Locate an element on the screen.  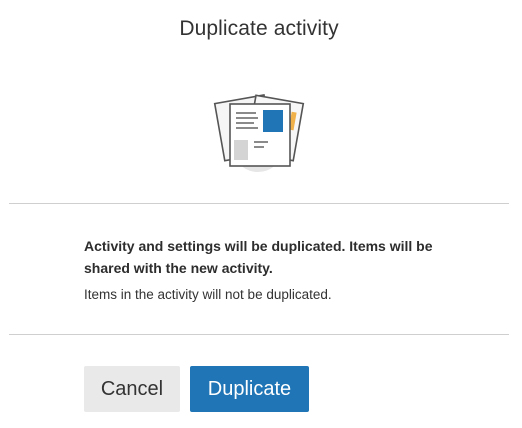
dialog-title: Duplicate activity is located at coordinates (259, 28).